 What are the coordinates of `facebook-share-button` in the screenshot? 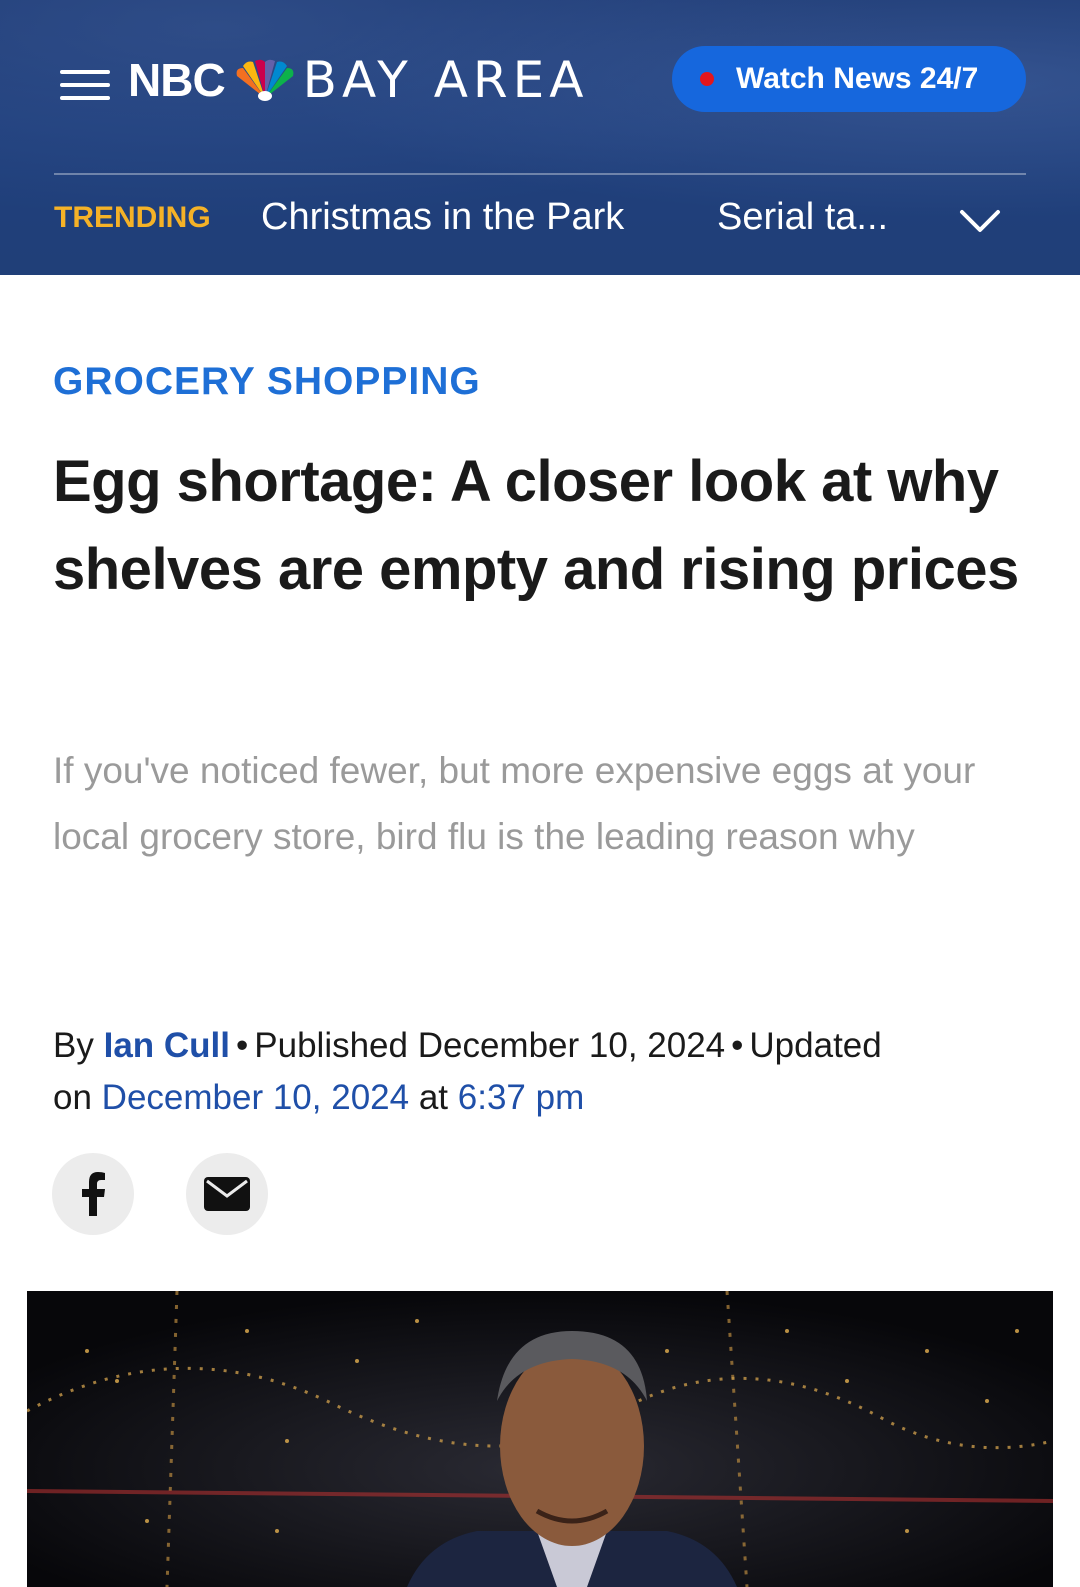 It's located at (93, 1194).